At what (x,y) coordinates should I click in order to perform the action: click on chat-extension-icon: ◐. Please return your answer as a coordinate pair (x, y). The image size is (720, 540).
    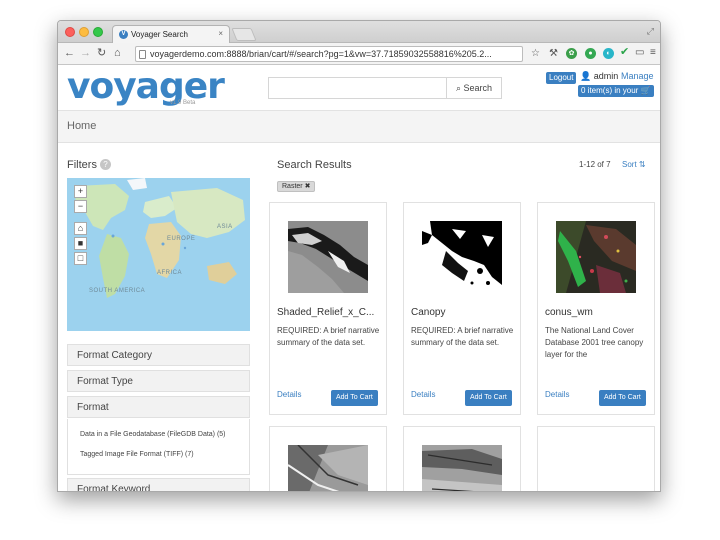
    Looking at the image, I should click on (608, 53).